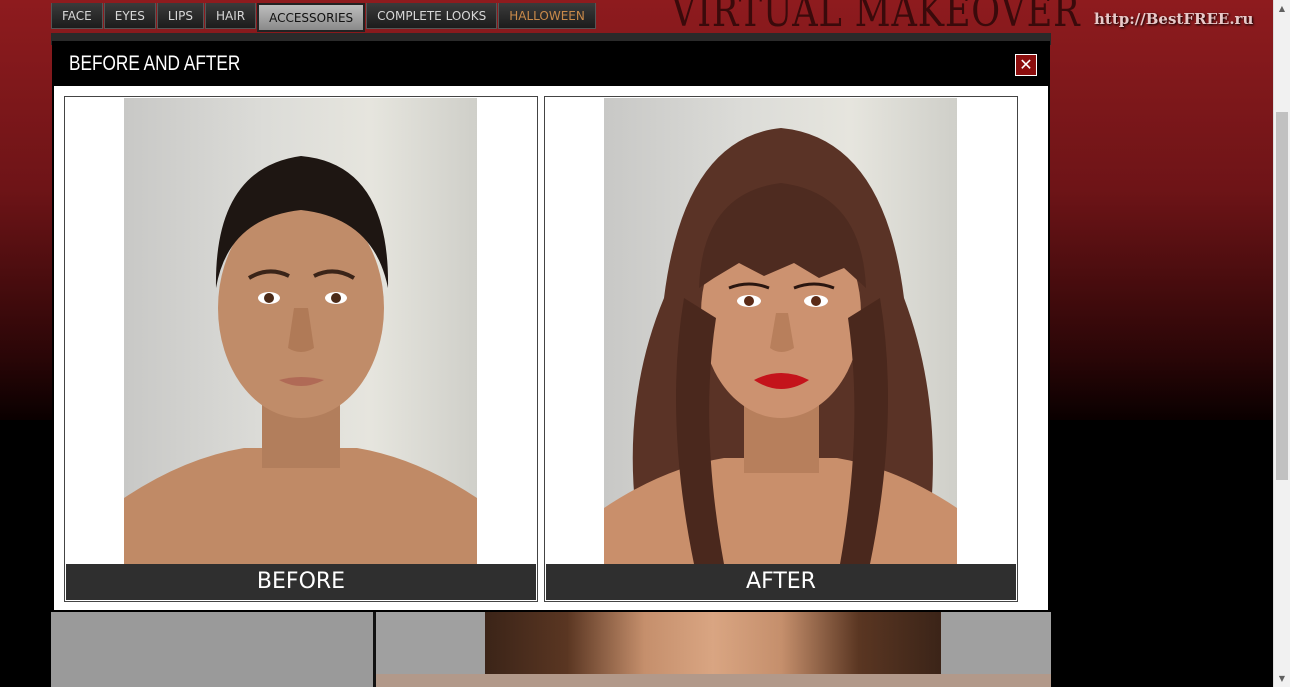 The image size is (1290, 687). Describe the element at coordinates (713, 643) in the screenshot. I see `preview-photo` at that location.